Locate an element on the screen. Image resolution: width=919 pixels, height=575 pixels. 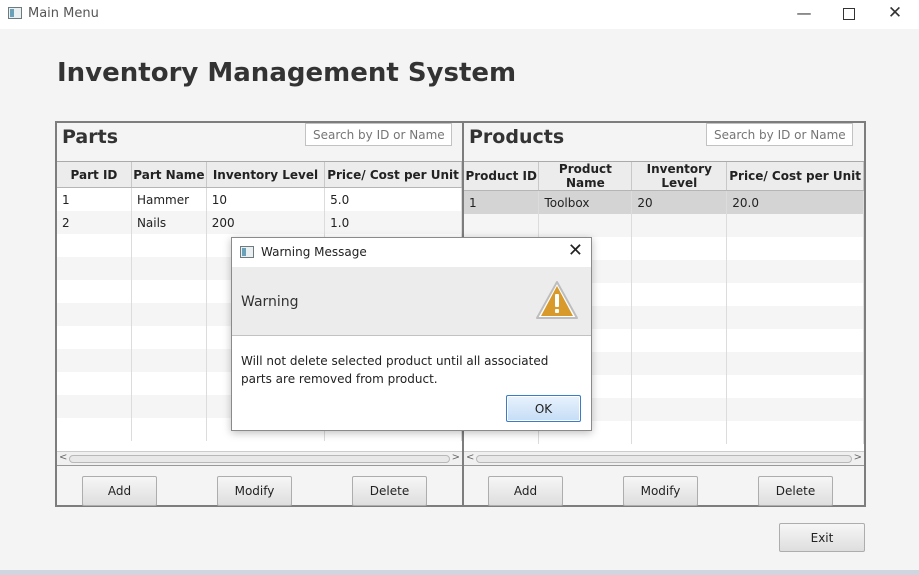
table-cell: Nails is located at coordinates (169, 222).